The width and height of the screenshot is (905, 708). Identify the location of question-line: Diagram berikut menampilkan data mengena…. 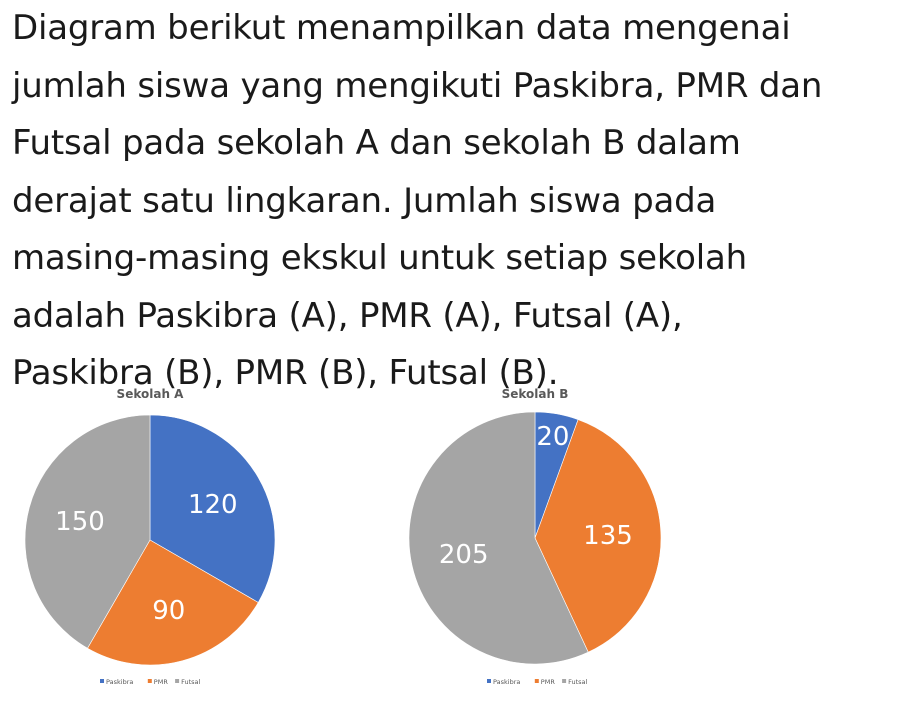
(401, 28).